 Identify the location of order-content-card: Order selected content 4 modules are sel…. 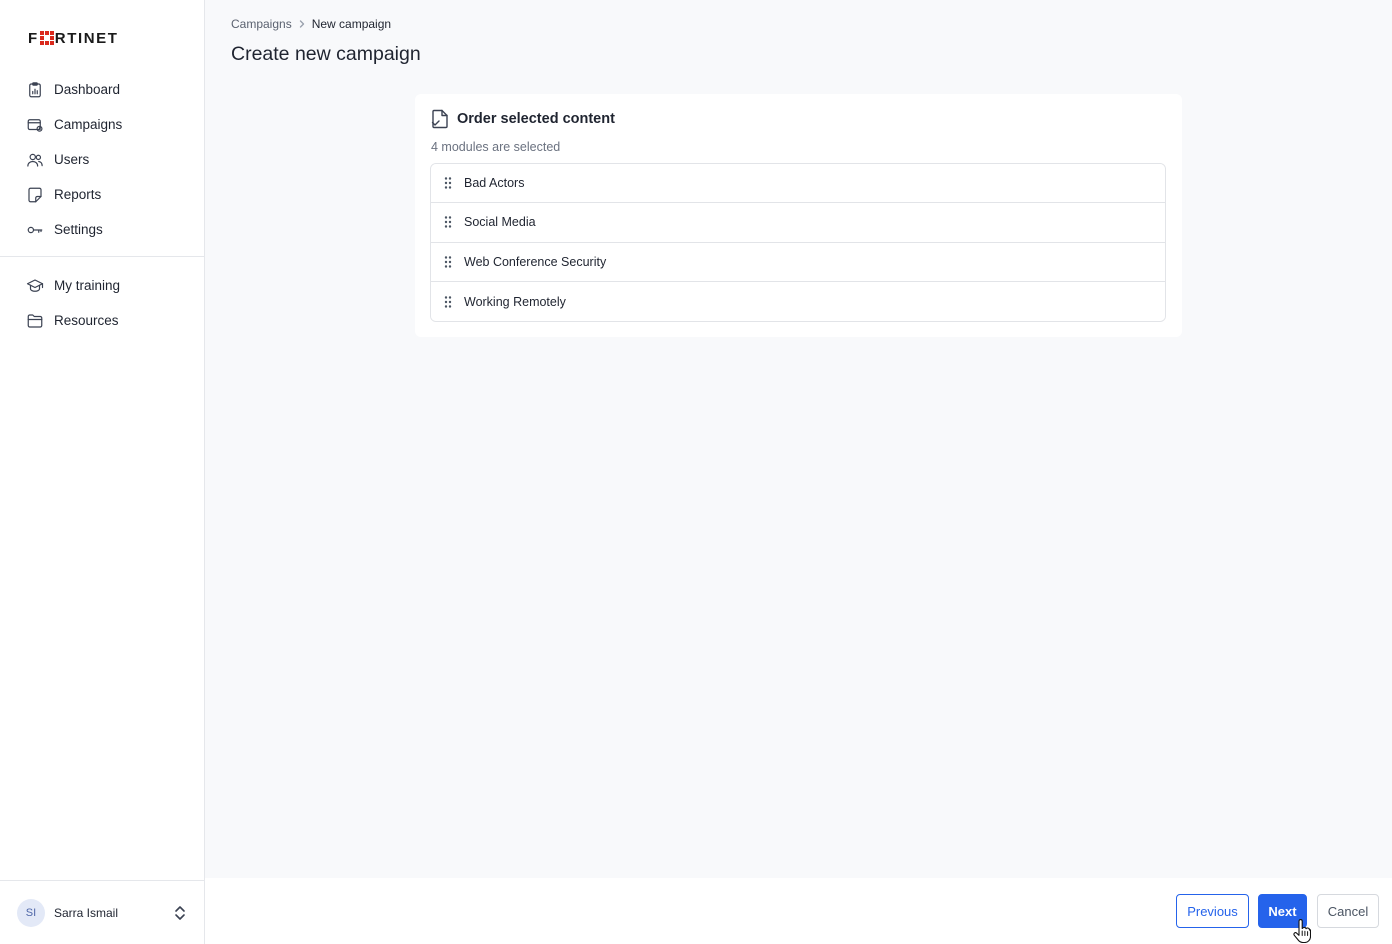
(798, 215).